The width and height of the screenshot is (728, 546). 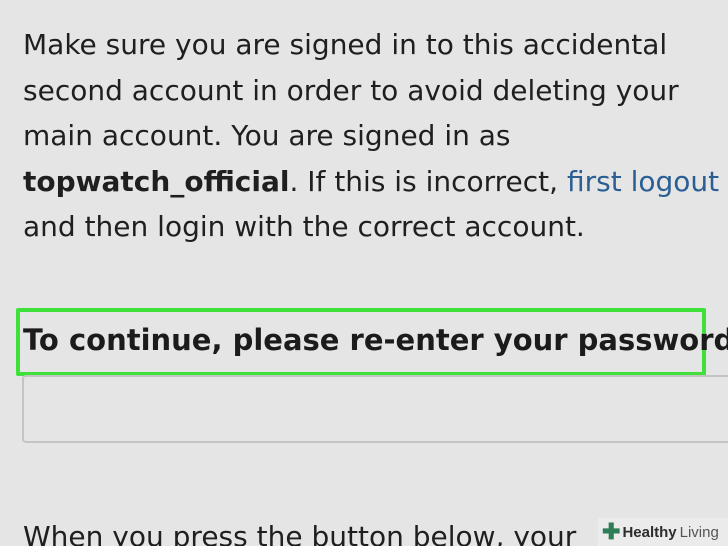 What do you see at coordinates (643, 181) in the screenshot?
I see `logout-link: first logout` at bounding box center [643, 181].